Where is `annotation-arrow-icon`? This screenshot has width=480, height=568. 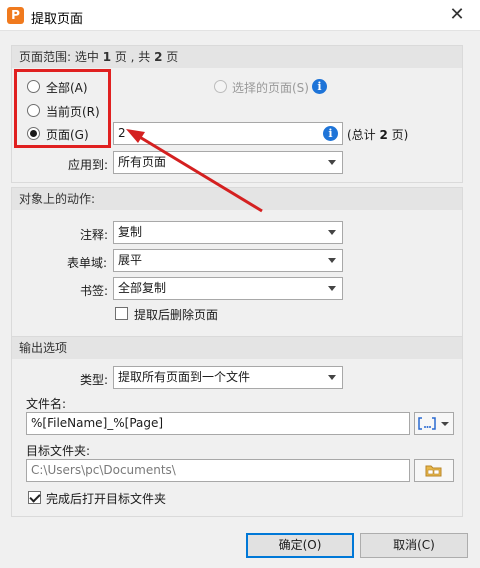
annotation-arrow-icon is located at coordinates (194, 171).